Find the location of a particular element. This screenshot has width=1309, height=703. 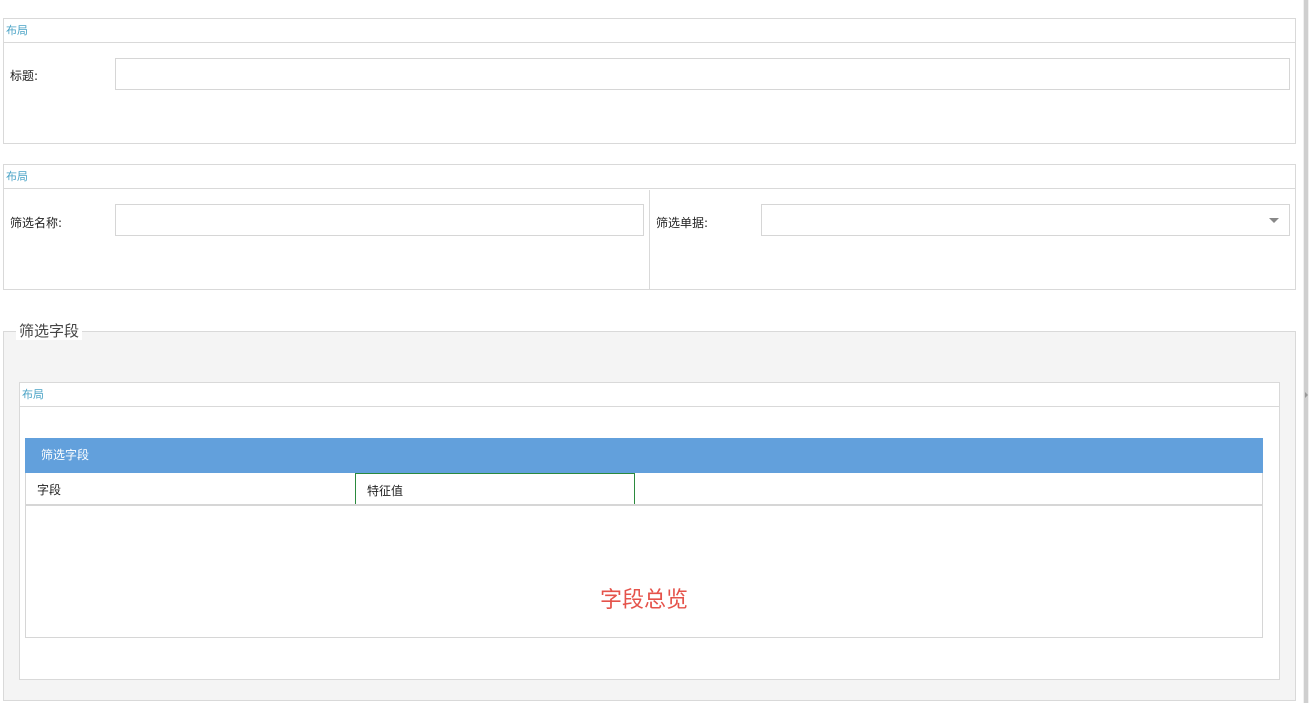

filter-doc-label: 筛选单据: is located at coordinates (682, 223).